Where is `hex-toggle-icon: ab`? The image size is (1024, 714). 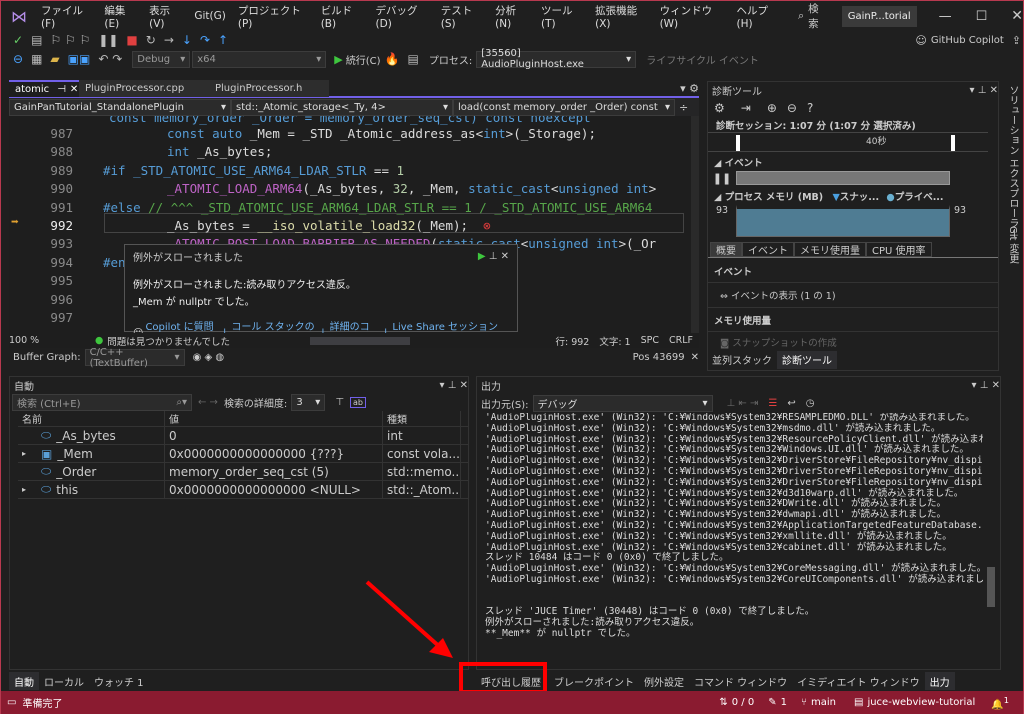 hex-toggle-icon: ab is located at coordinates (358, 402).